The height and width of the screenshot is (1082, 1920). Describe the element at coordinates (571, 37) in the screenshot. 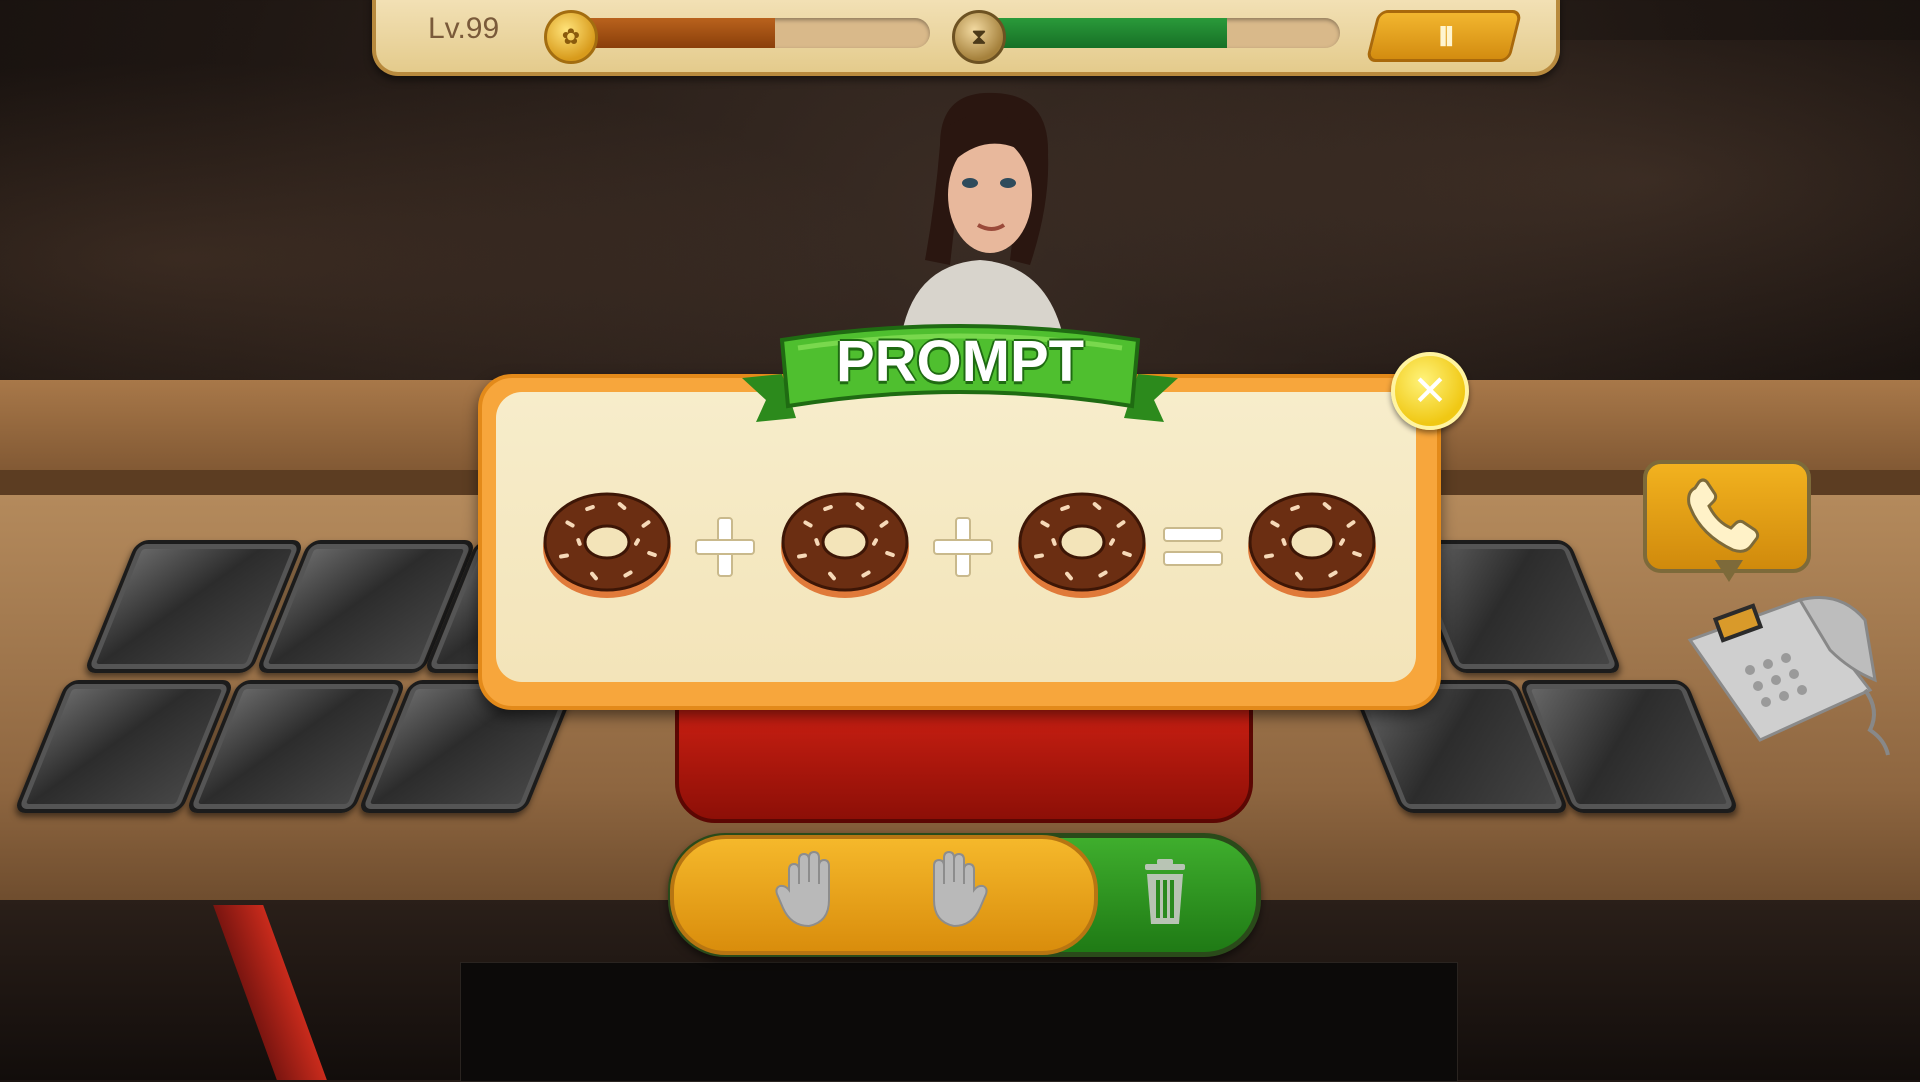

I see `coin-icon: ✿` at that location.